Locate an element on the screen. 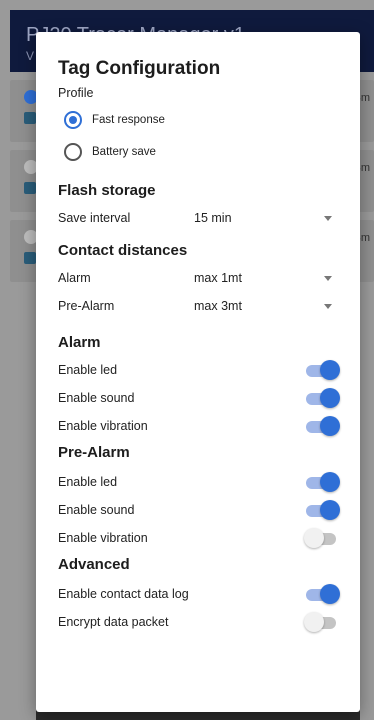  pre-alarm-enable-sound-row: Enable sound is located at coordinates (199, 510).